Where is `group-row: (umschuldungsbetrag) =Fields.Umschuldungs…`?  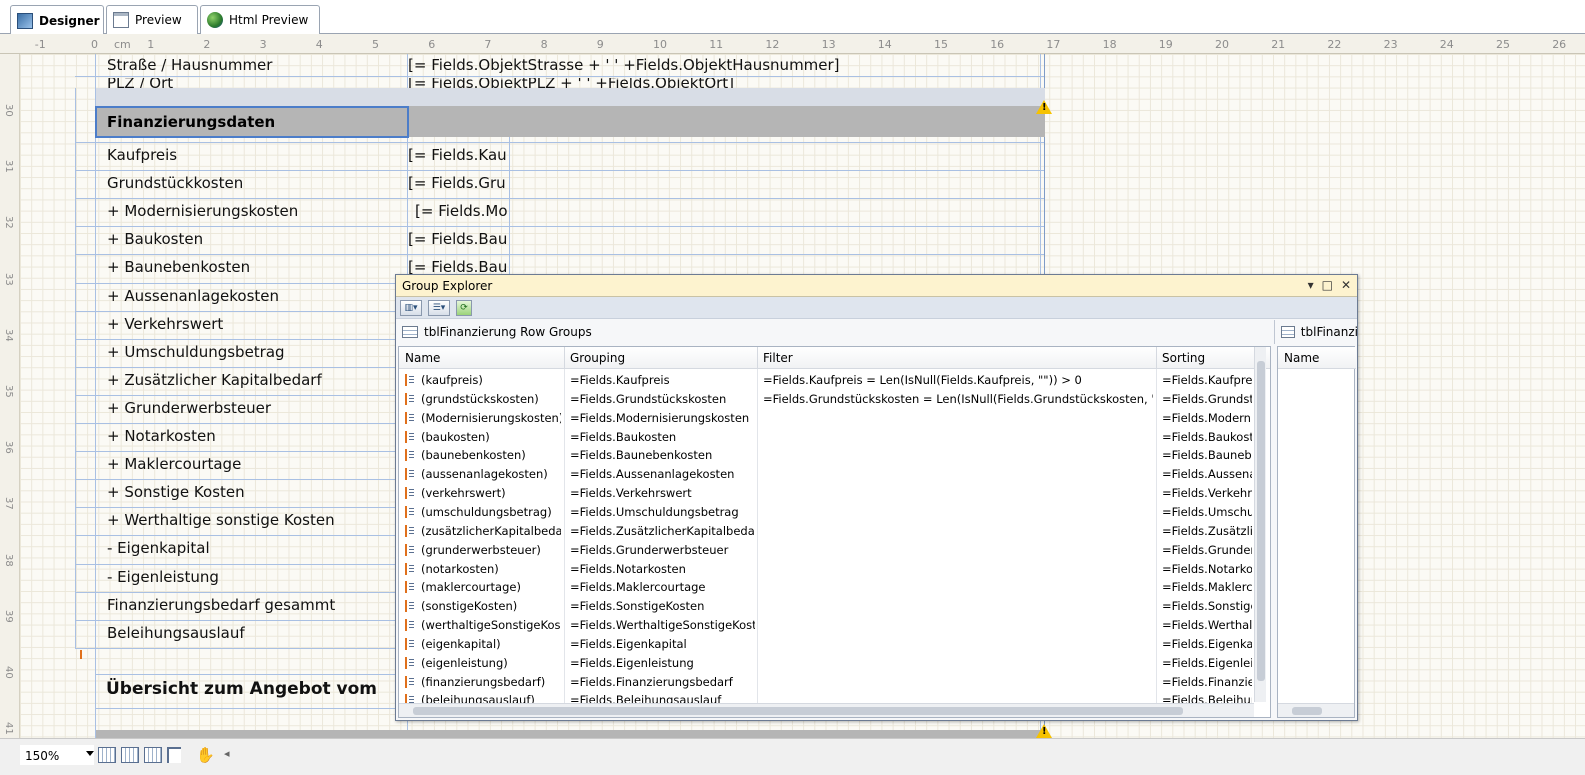
group-row: (umschuldungsbetrag) =Fields.Umschuldungs… is located at coordinates (829, 512).